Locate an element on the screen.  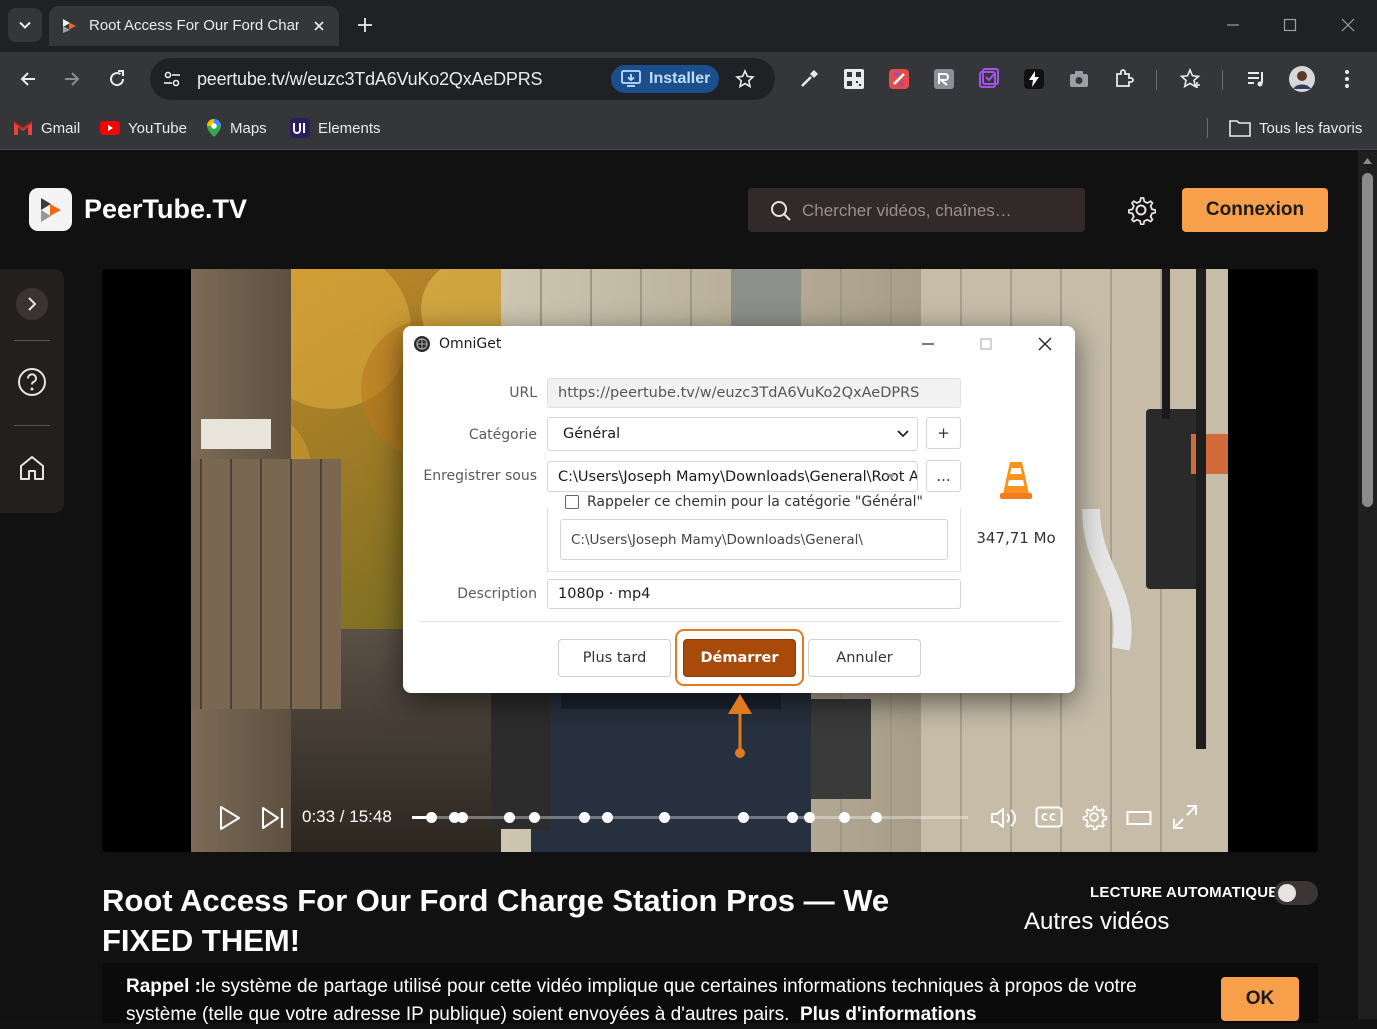
color-picker-extension-icon is located at coordinates (809, 79).